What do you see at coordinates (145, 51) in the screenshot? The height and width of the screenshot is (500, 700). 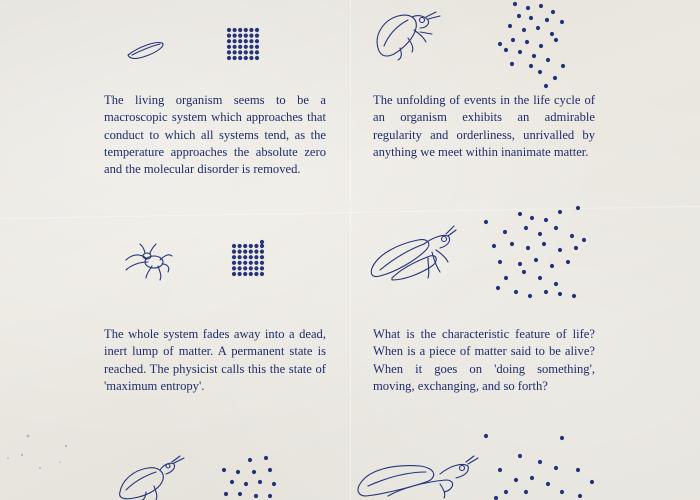 I see `seed-icon` at bounding box center [145, 51].